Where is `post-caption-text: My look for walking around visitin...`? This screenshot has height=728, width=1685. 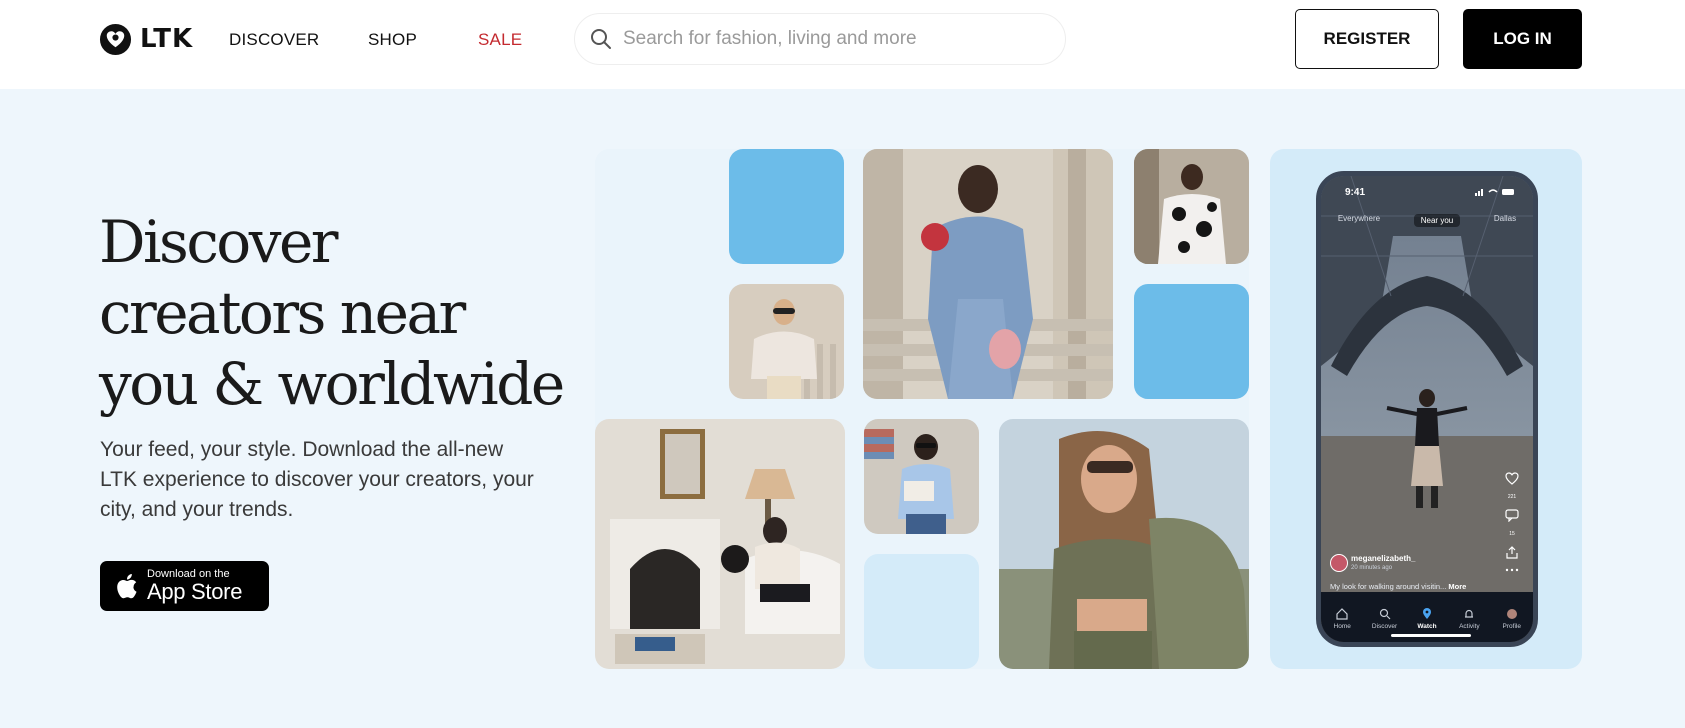
post-caption-text: My look for walking around visitin... is located at coordinates (1388, 586).